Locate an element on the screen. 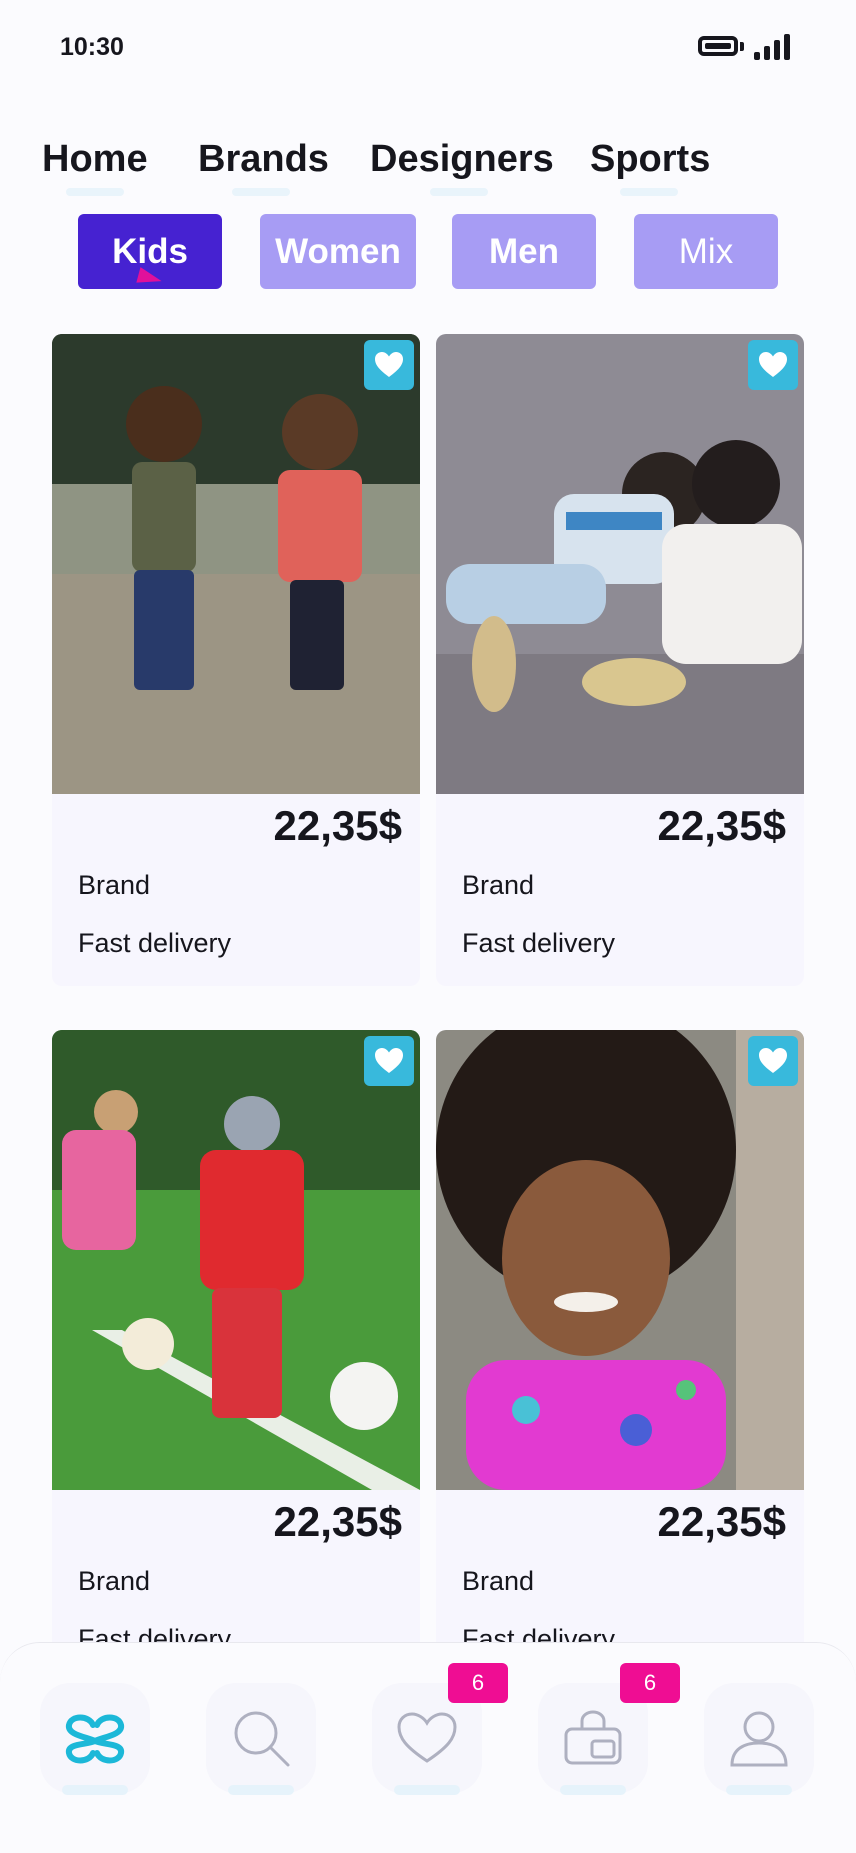  nav-underline-designers is located at coordinates (459, 192).